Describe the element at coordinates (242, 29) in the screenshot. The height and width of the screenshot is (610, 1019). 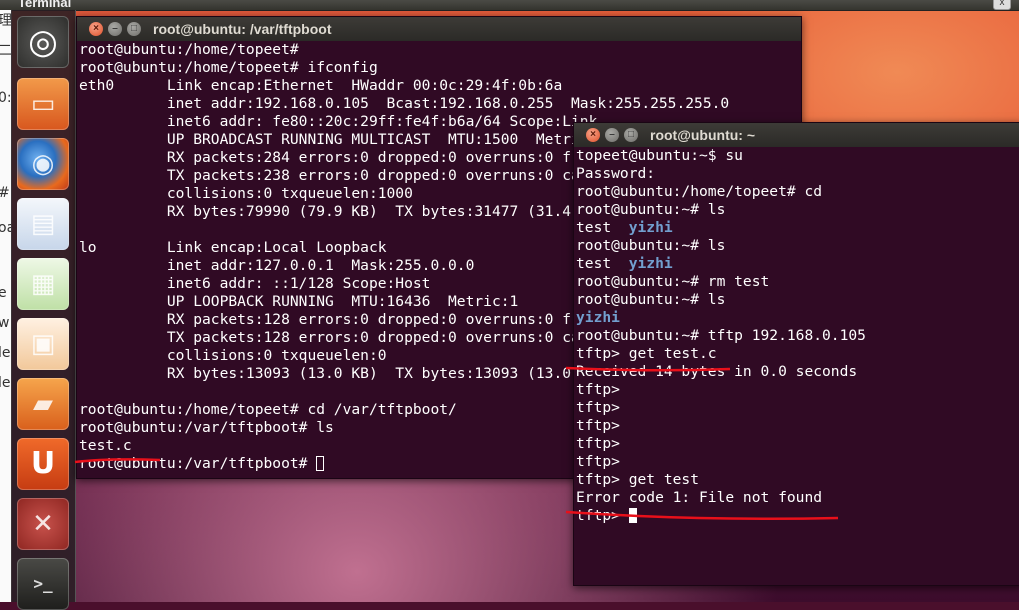
I see `window-title: root@ubuntu: /var/tftpboot` at that location.